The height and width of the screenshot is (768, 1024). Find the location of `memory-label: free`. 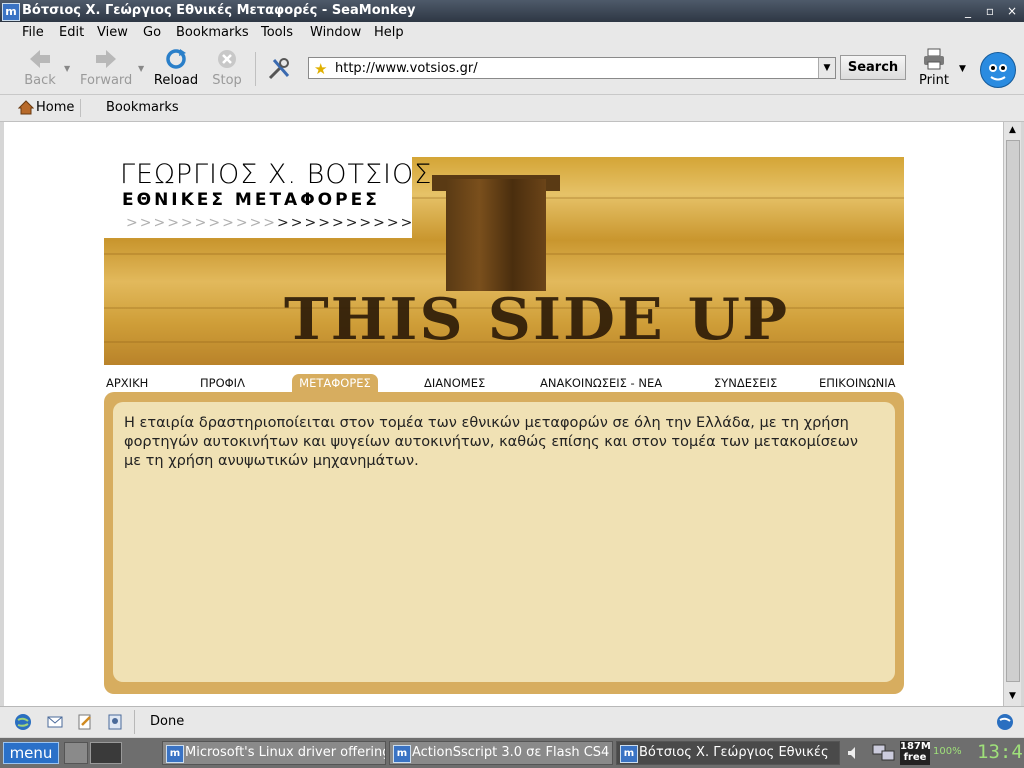

memory-label: free is located at coordinates (915, 757).